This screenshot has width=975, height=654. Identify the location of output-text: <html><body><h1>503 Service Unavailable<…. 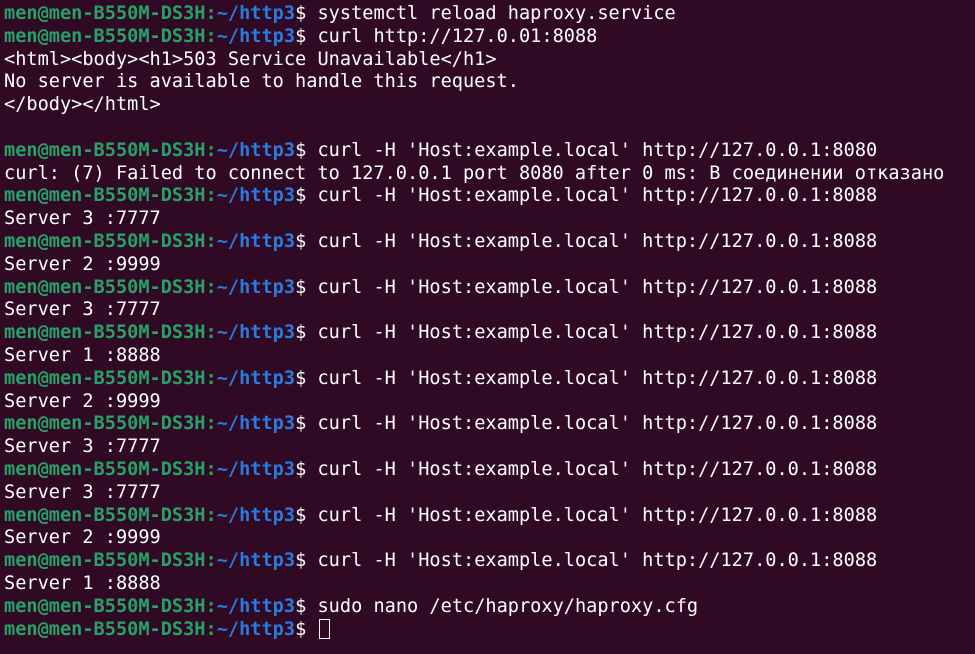
(250, 59).